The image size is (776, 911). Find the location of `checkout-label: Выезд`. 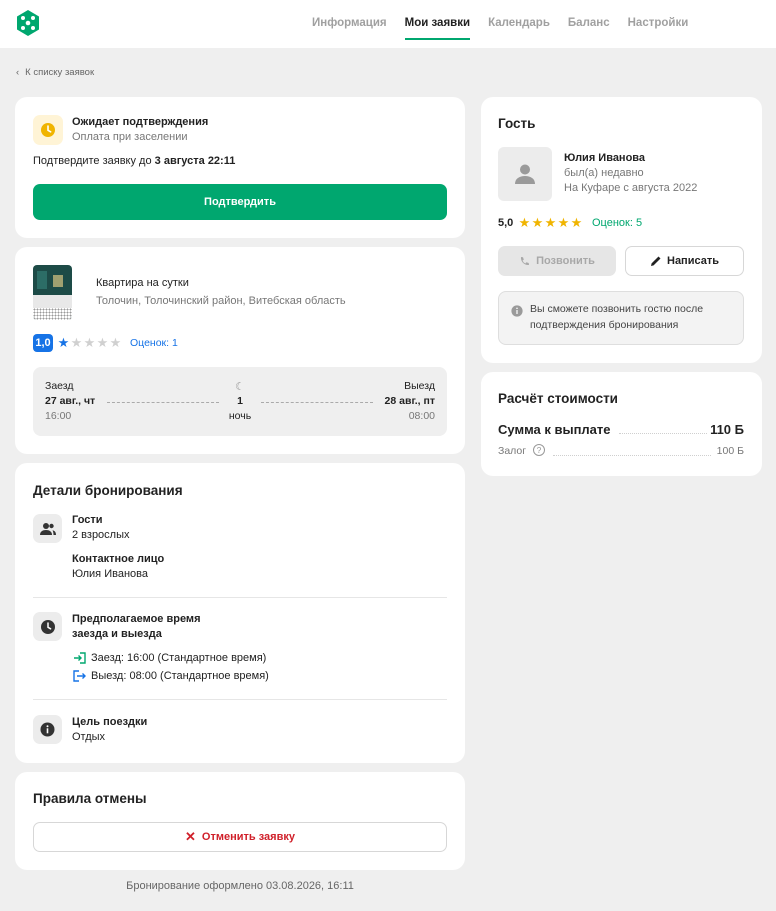

checkout-label: Выезд is located at coordinates (419, 386).